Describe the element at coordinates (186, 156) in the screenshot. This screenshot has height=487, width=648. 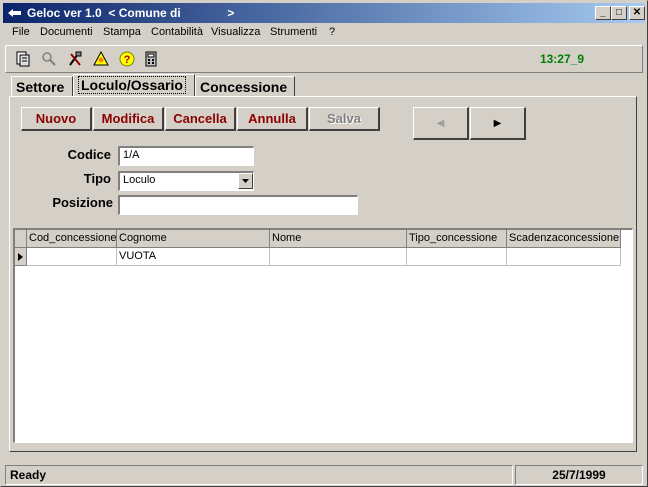
I see `codice-field: 1/A` at that location.